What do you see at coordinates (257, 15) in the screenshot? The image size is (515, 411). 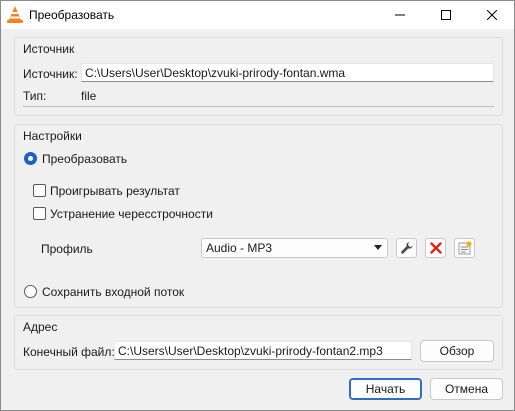 I see `title-bar: Преобразовать` at bounding box center [257, 15].